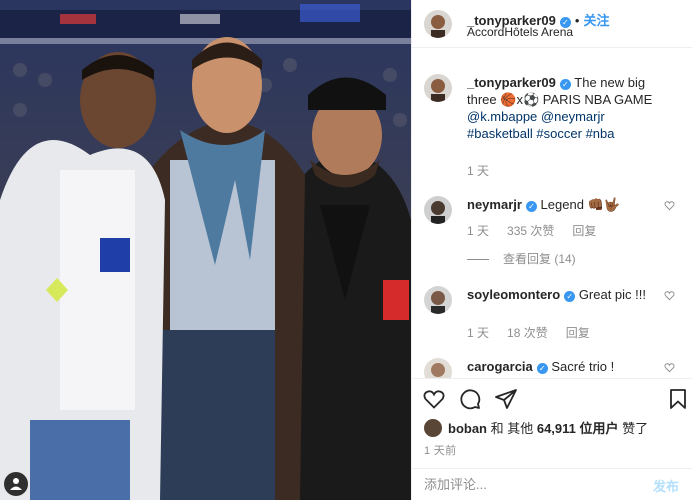 This screenshot has height=500, width=692. What do you see at coordinates (524, 484) in the screenshot?
I see `add-comment-input` at bounding box center [524, 484].